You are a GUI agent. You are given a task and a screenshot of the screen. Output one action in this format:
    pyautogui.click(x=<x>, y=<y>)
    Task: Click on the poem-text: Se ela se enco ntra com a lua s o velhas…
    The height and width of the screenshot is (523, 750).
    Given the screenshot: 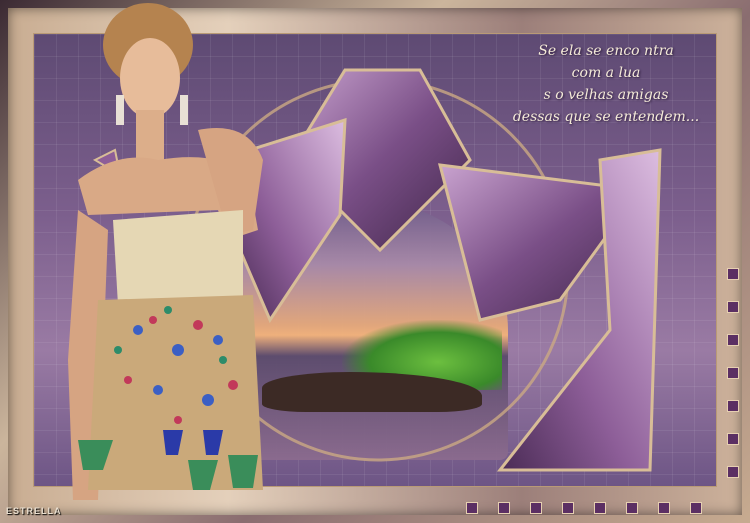 What is the action you would take?
    pyautogui.click(x=606, y=84)
    